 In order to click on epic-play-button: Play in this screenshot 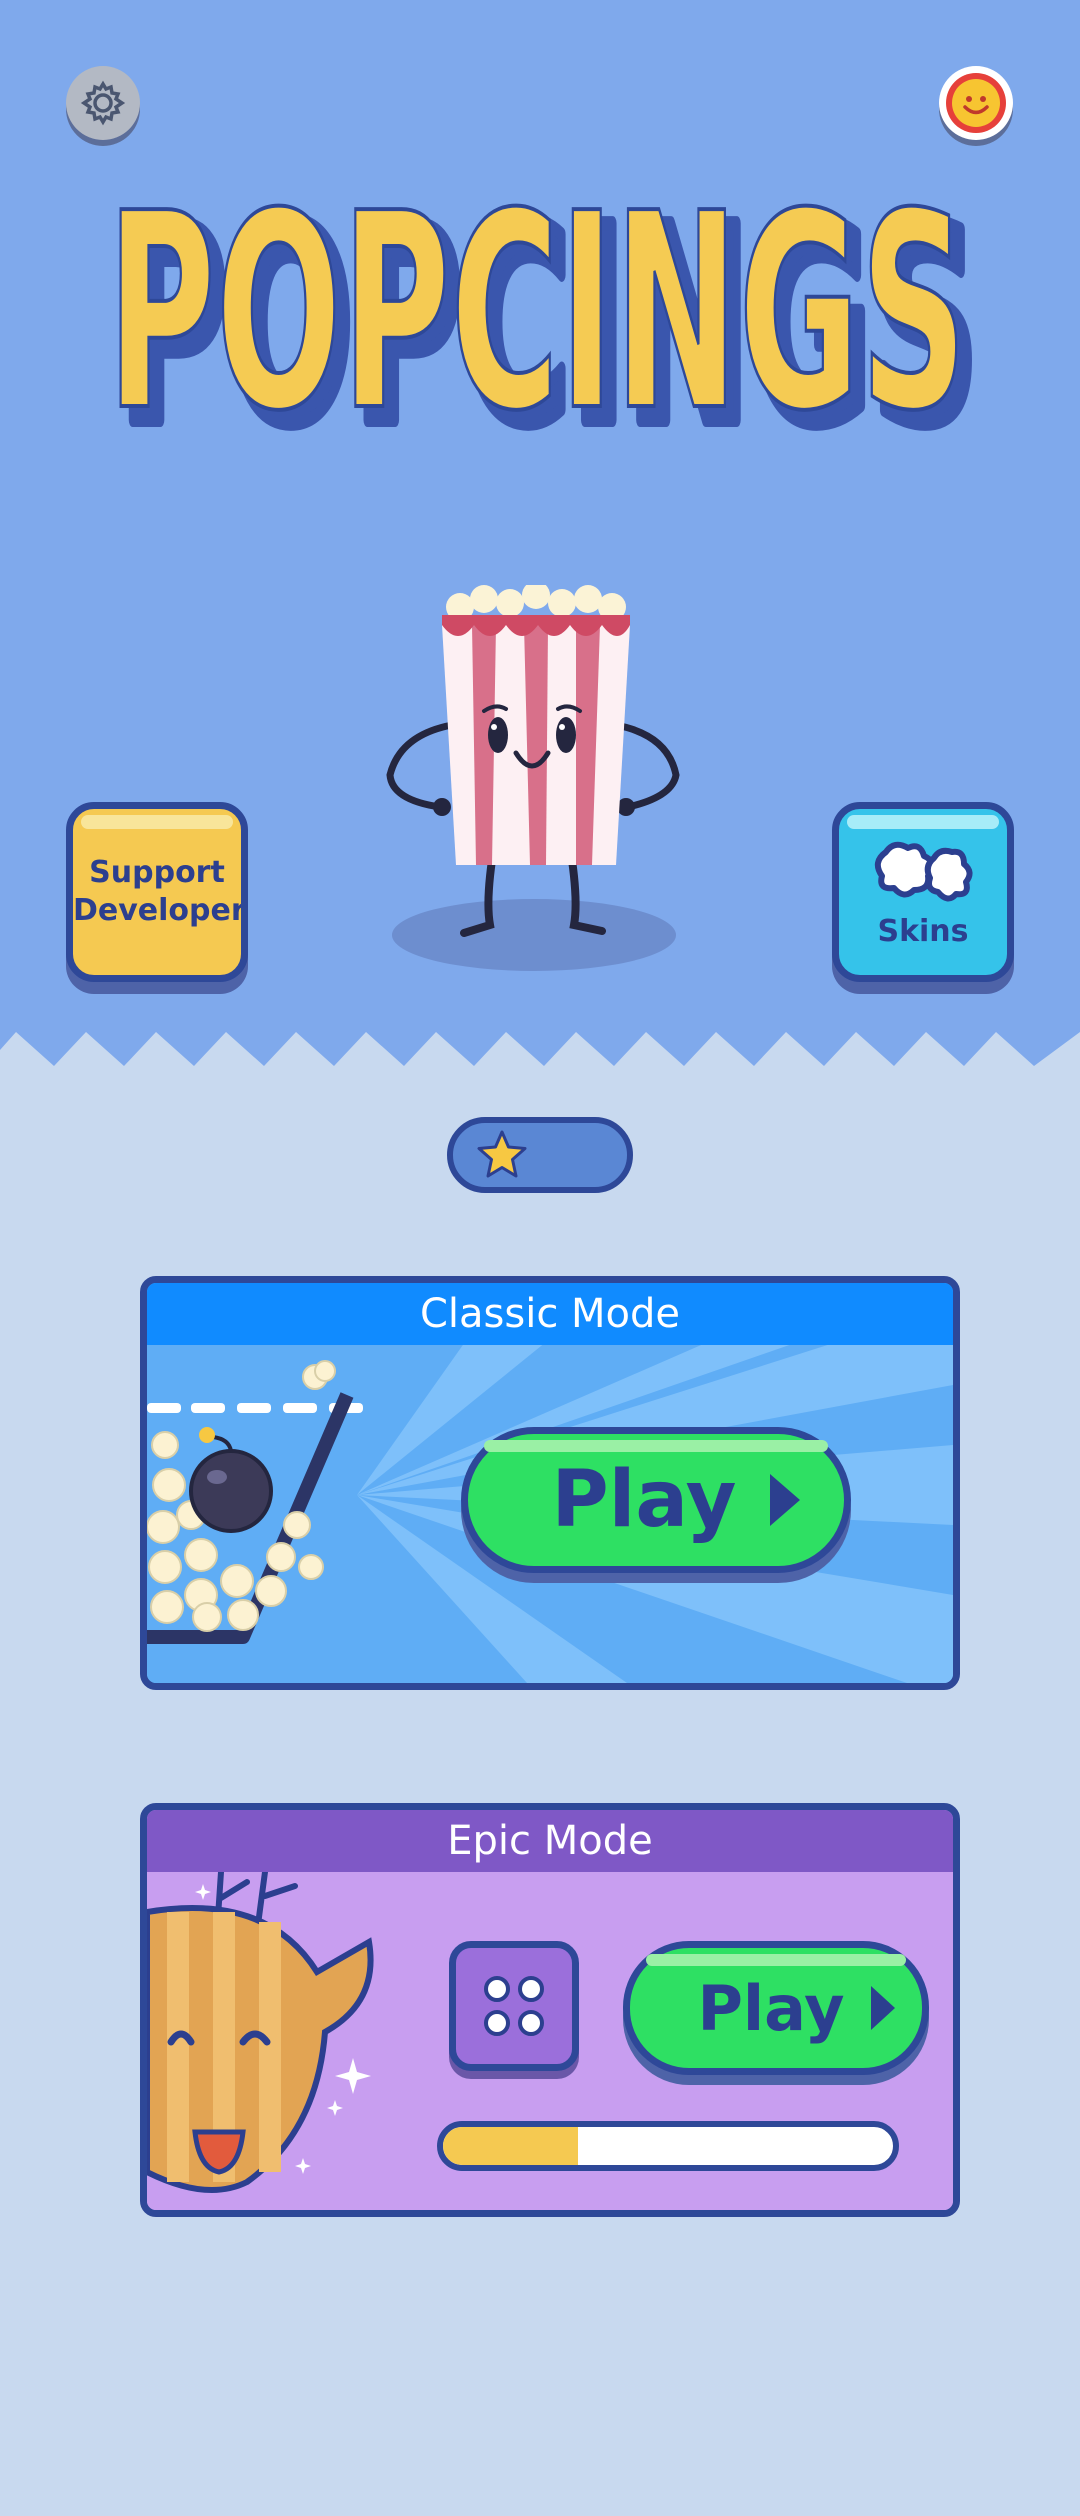, I will do `click(776, 2008)`.